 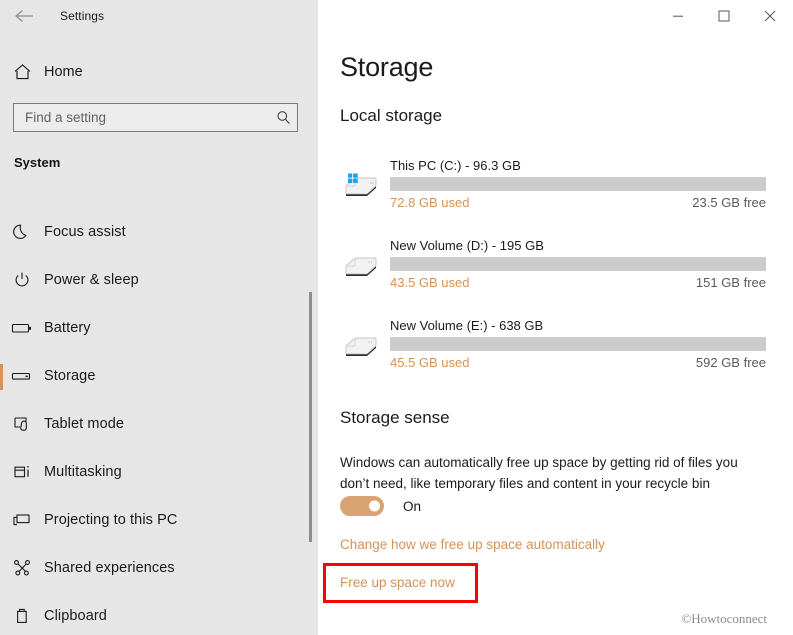 What do you see at coordinates (22, 616) in the screenshot?
I see `clipboard-icon` at bounding box center [22, 616].